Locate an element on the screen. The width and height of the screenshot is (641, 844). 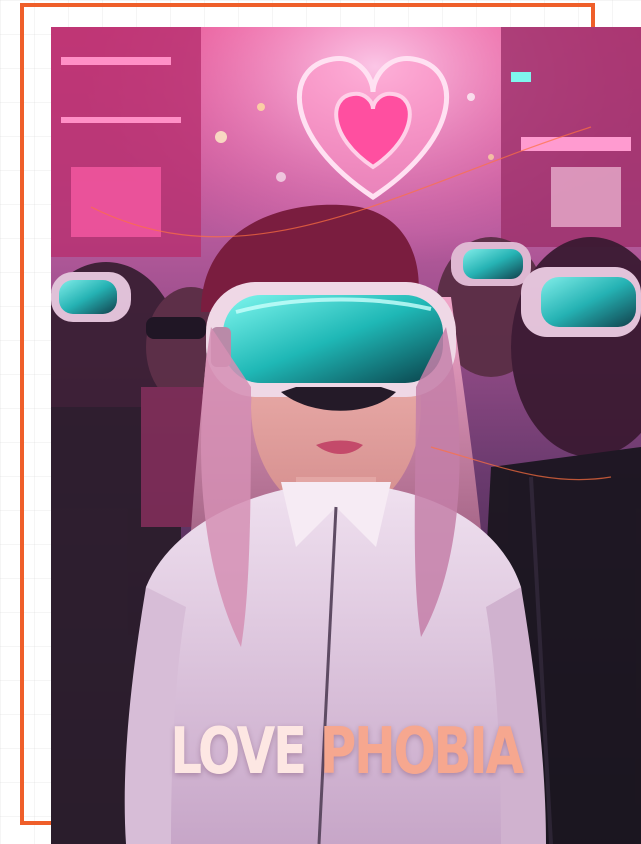
poster-title: LOVE PHOBIA is located at coordinates (346, 752).